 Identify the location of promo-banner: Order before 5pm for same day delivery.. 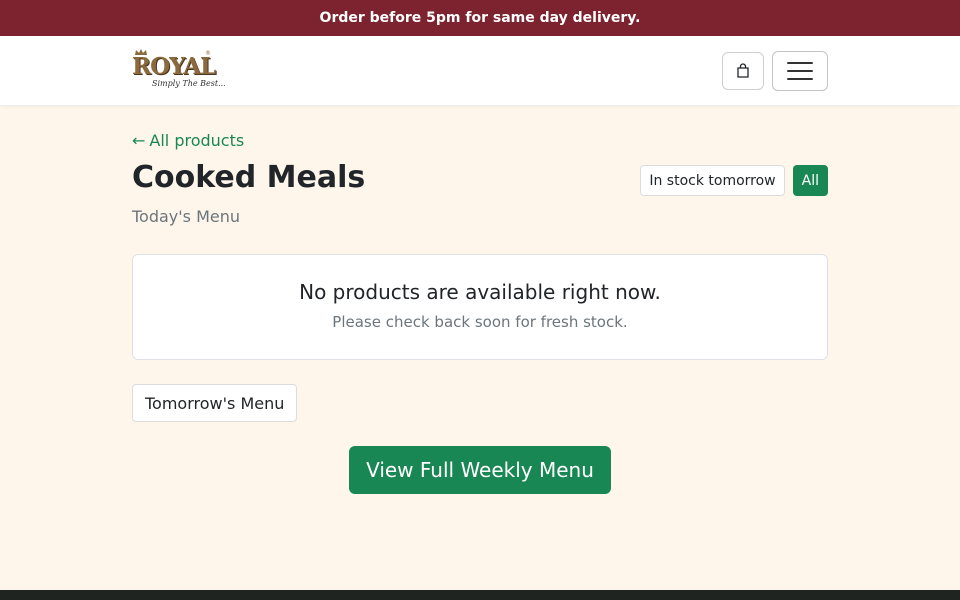
(480, 18).